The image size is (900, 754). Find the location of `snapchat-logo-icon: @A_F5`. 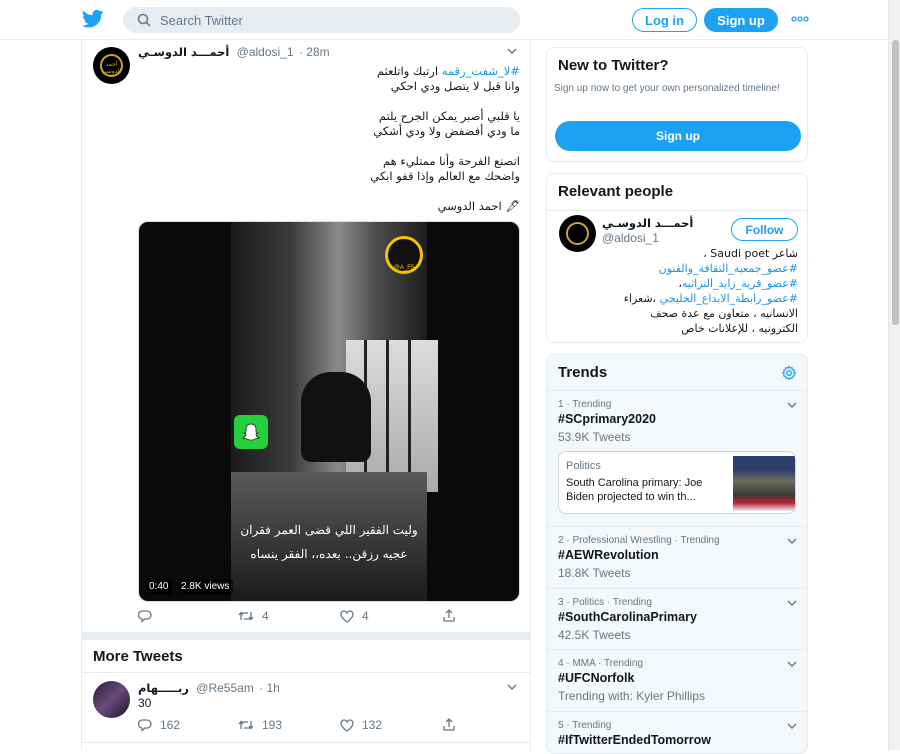

snapchat-logo-icon: @A_F5 is located at coordinates (404, 255).